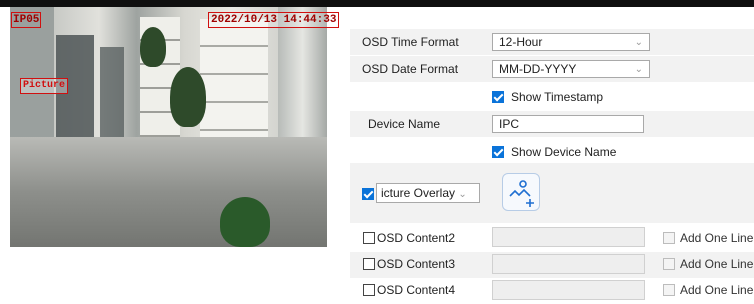 This screenshot has width=754, height=304. What do you see at coordinates (521, 42) in the screenshot?
I see `time-format-value: 12-Hour` at bounding box center [521, 42].